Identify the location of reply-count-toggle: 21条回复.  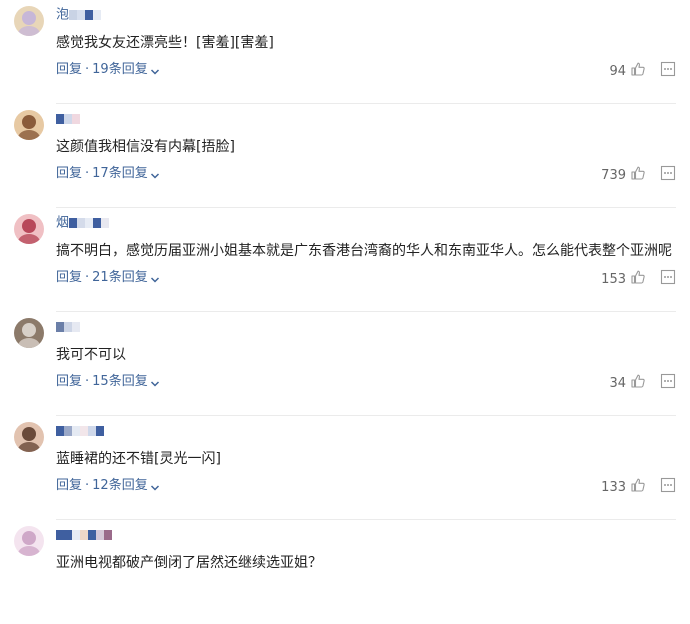
(126, 277).